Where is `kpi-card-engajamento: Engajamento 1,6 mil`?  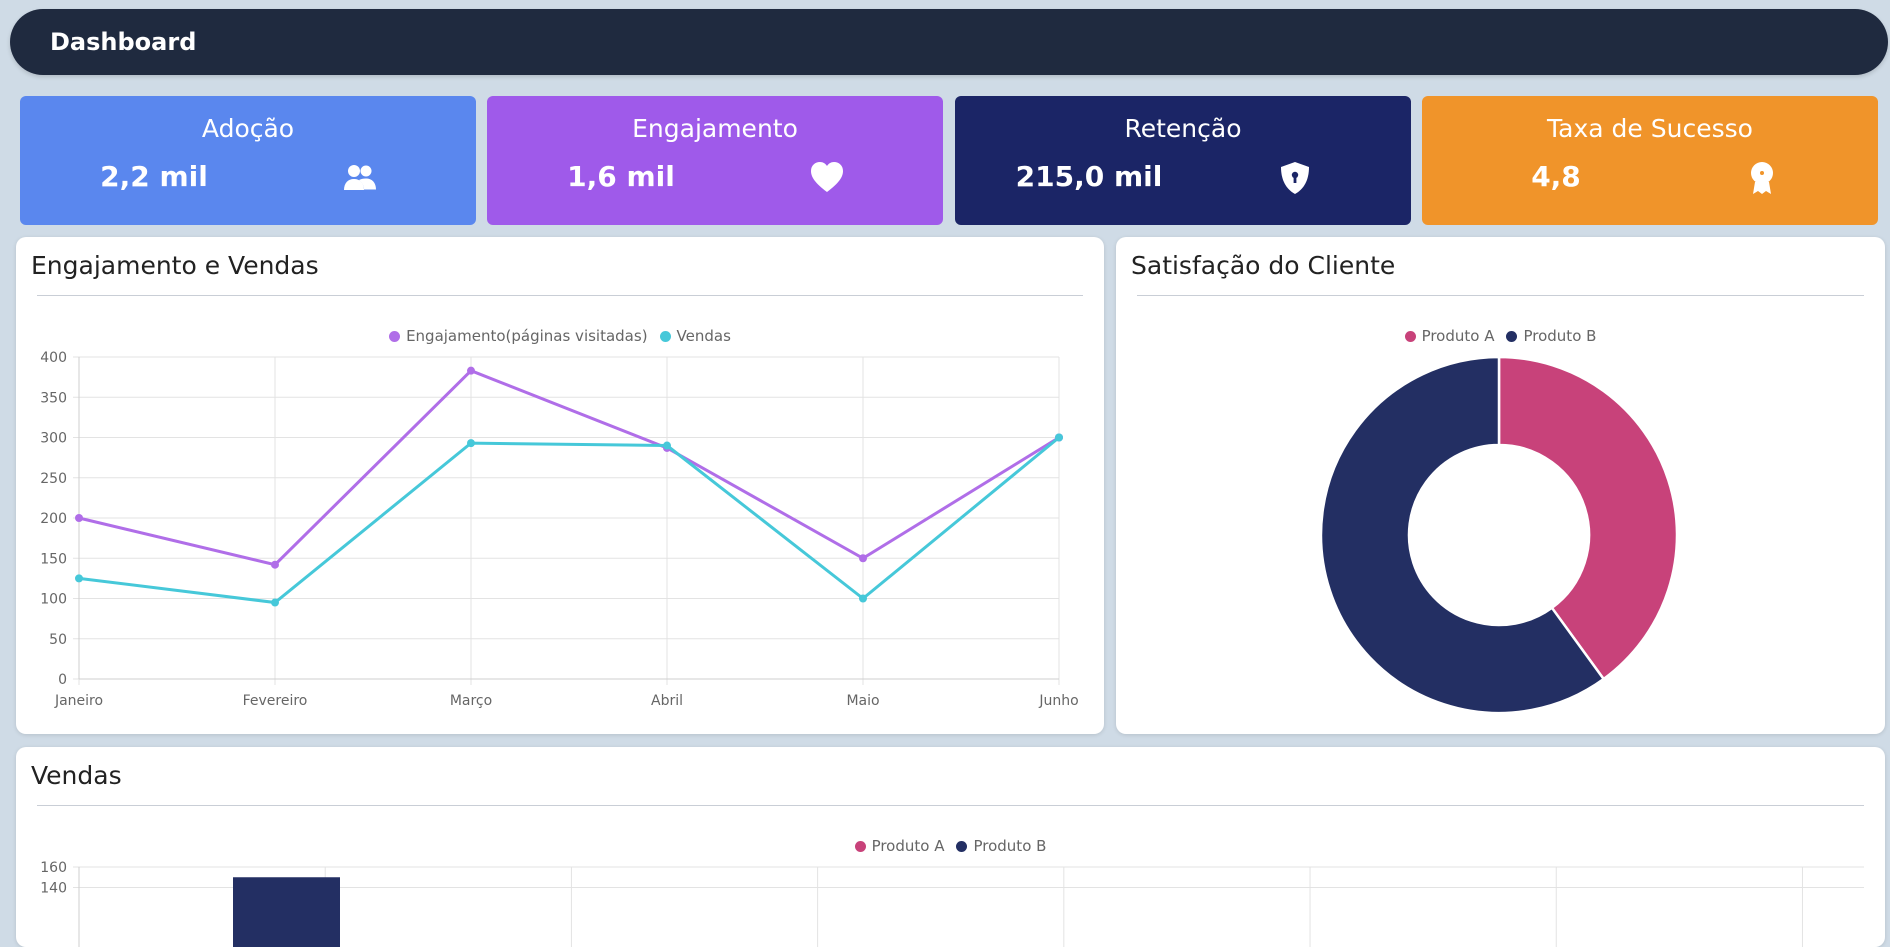 kpi-card-engajamento: Engajamento 1,6 mil is located at coordinates (715, 160).